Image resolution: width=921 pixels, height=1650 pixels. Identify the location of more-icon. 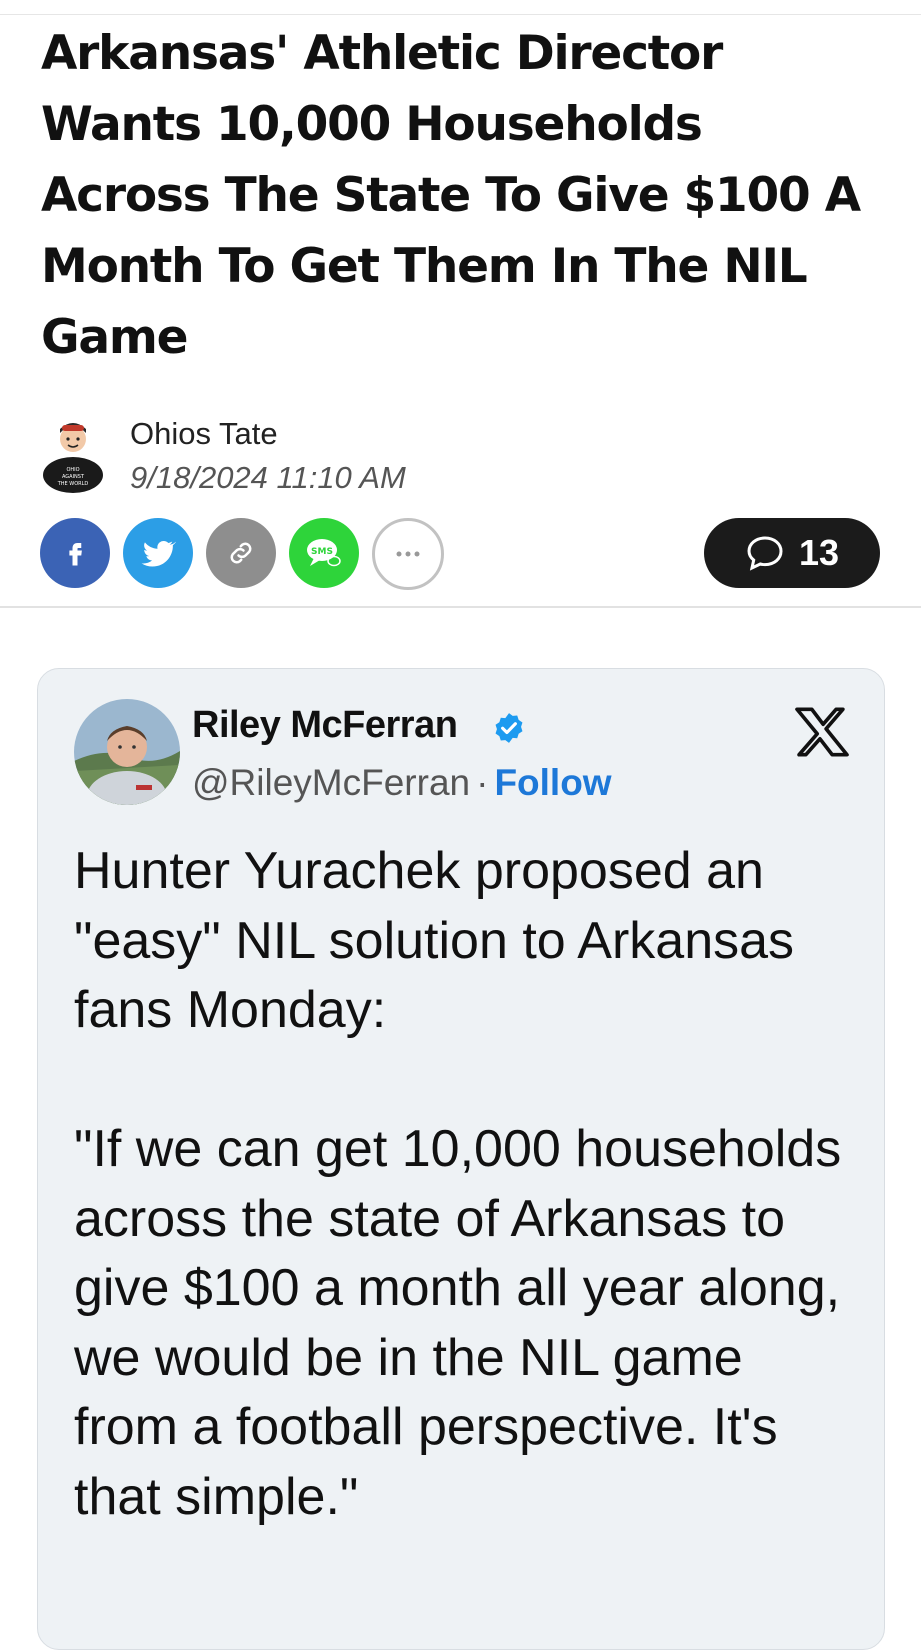
(408, 554).